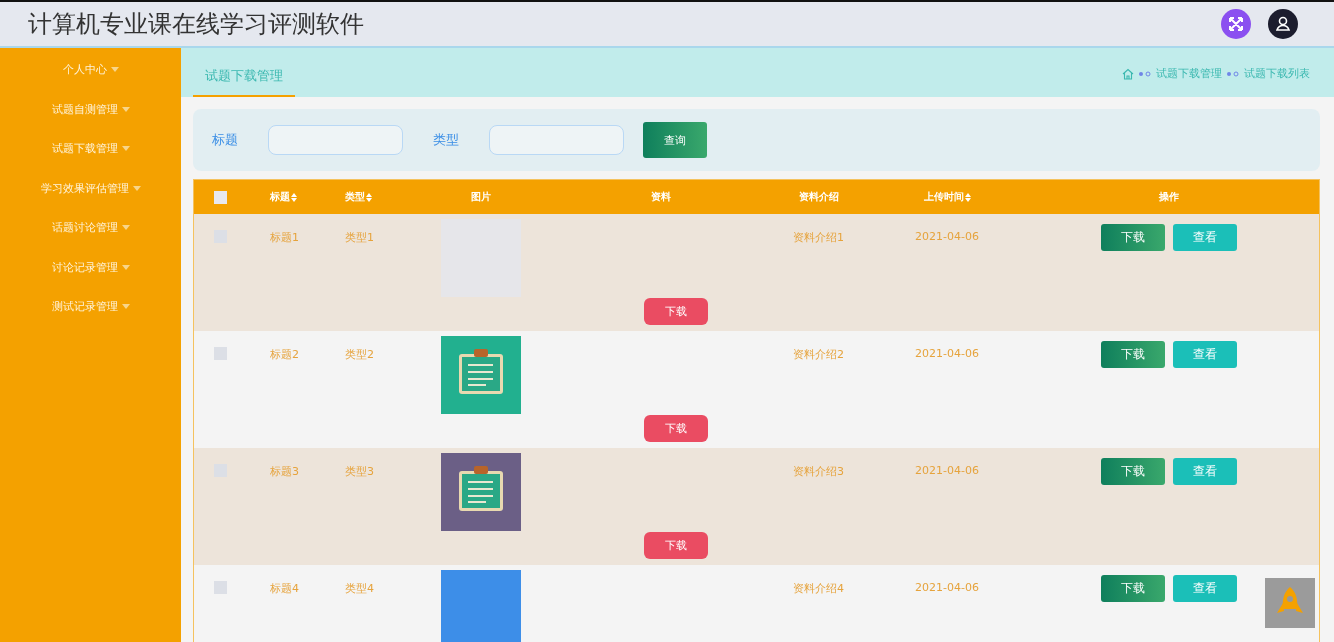  I want to click on intro-cell: 资料介绍4, so click(818, 588).